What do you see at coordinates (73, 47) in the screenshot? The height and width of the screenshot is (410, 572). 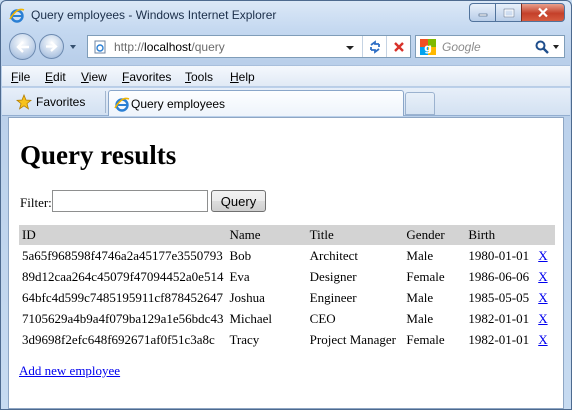 I see `recent-pages-dropdown-icon` at bounding box center [73, 47].